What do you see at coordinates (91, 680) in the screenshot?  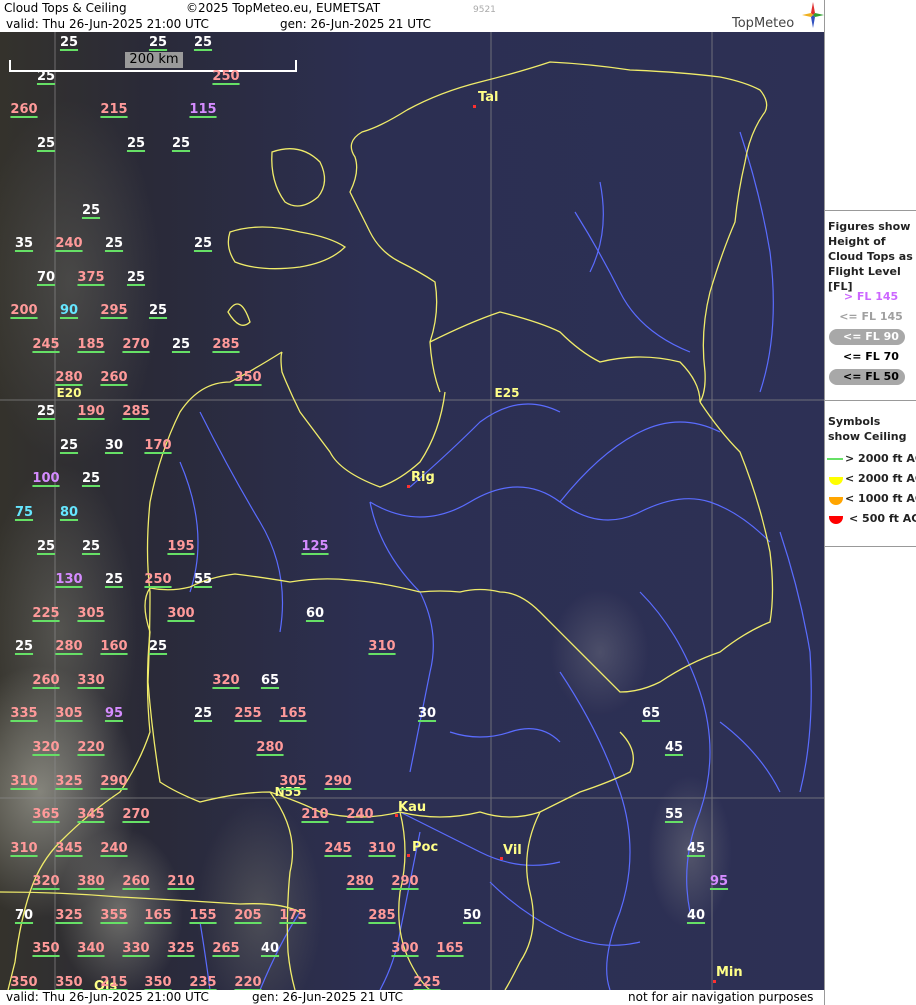 I see `cloud-top-label: 330` at bounding box center [91, 680].